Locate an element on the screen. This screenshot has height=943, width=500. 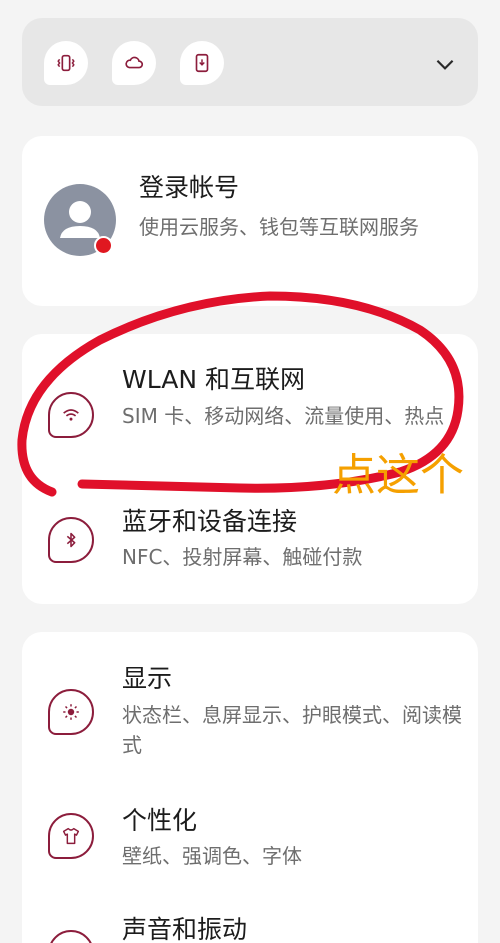
vibrate-icon is located at coordinates (66, 63).